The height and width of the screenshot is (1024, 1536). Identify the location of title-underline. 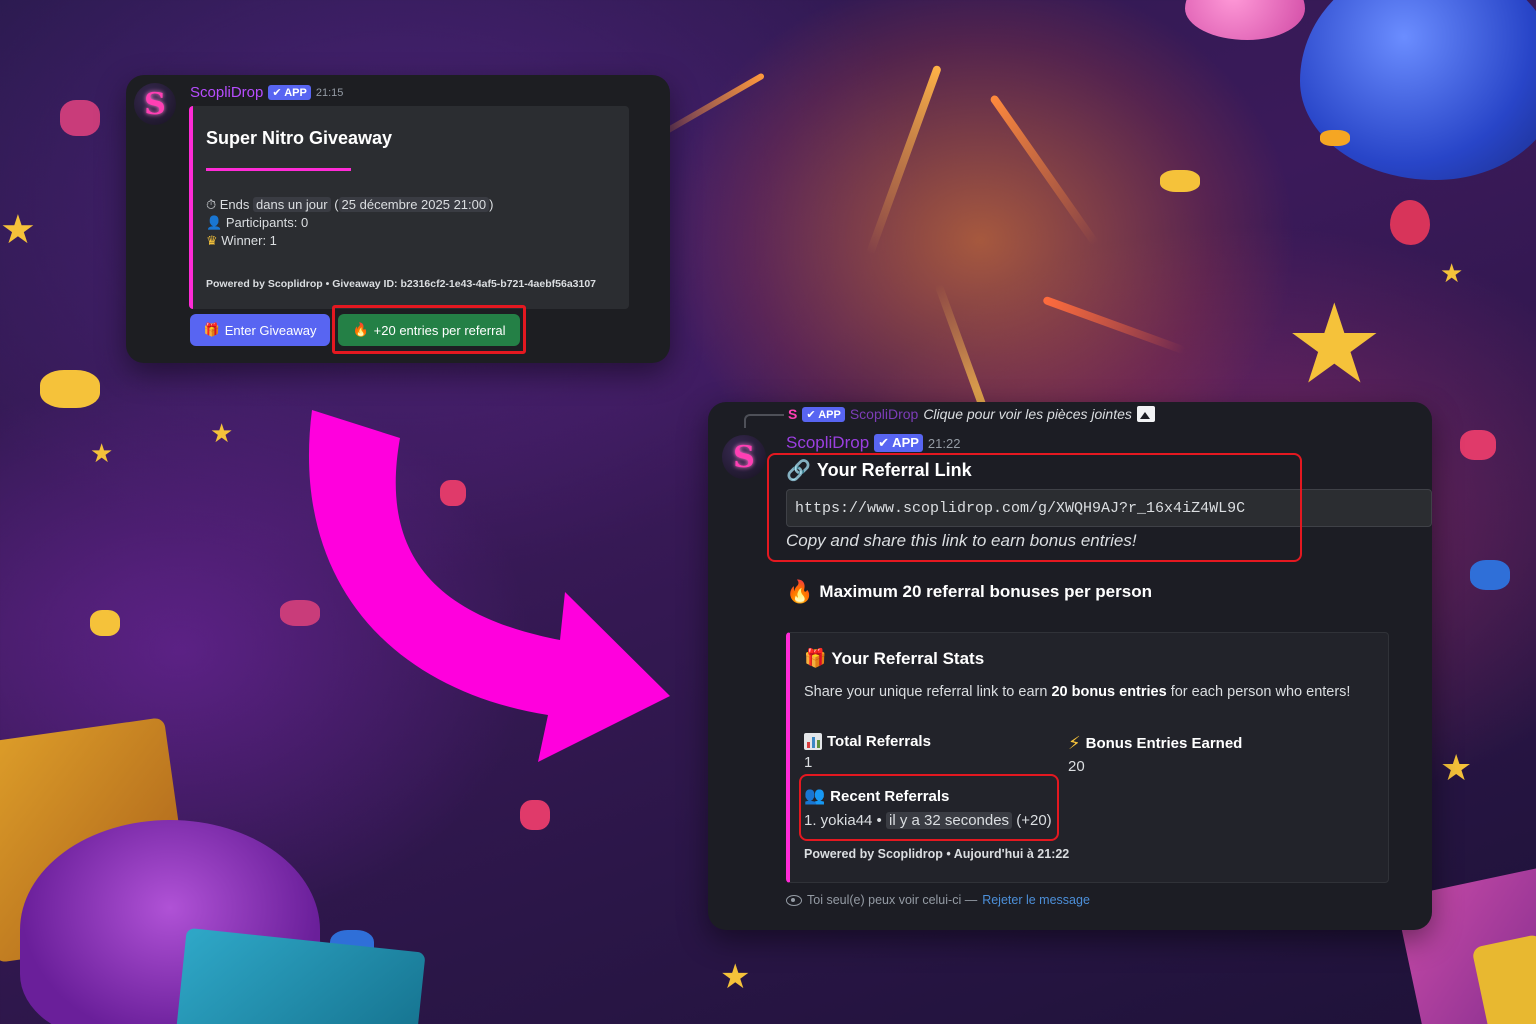
(278, 169).